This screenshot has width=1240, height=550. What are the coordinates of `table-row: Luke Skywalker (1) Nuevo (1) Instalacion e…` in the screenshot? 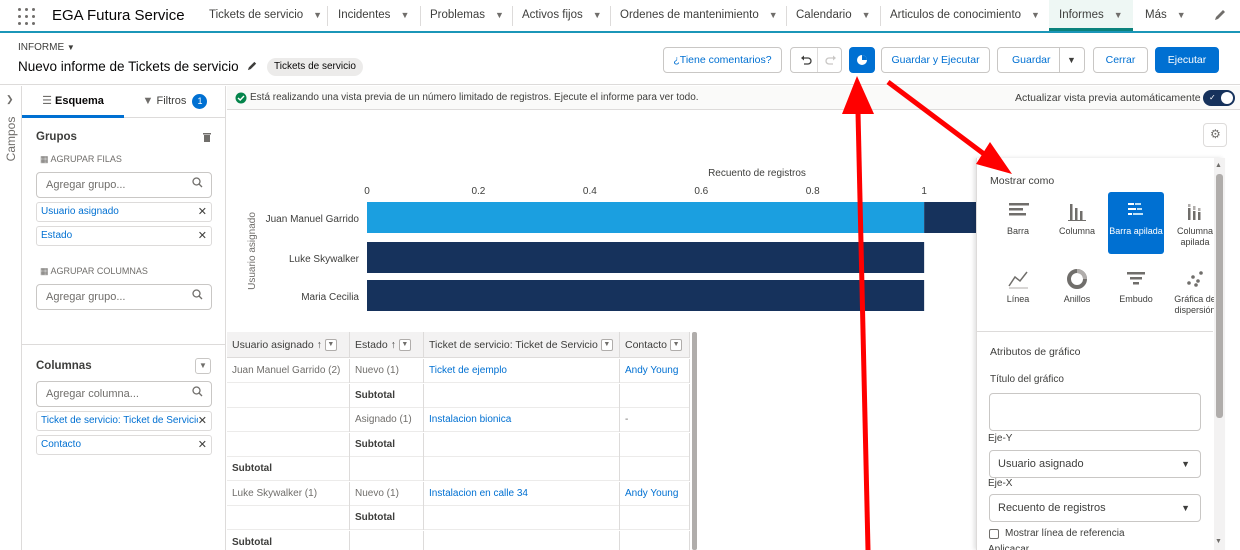 It's located at (458, 493).